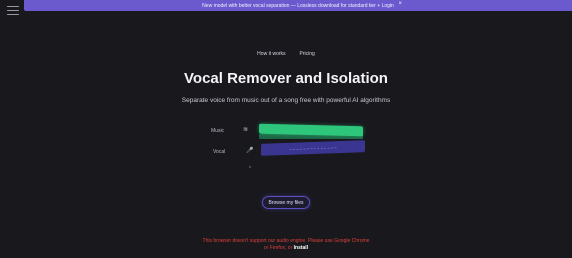  What do you see at coordinates (218, 131) in the screenshot?
I see `music-track-label: Music` at bounding box center [218, 131].